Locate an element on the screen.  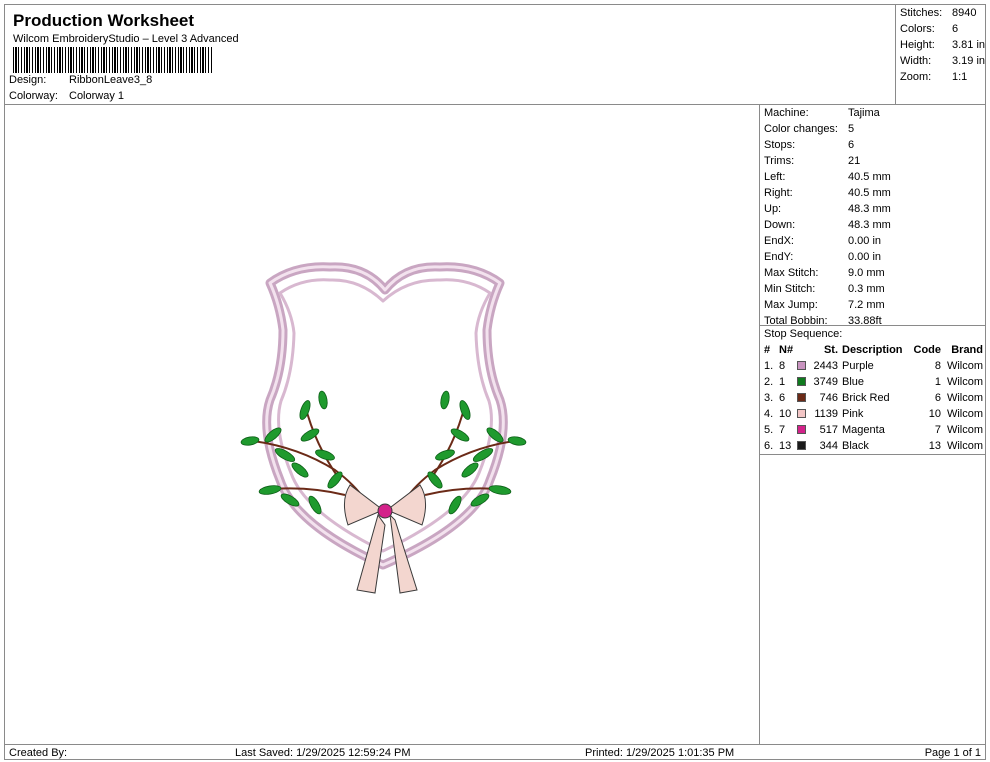
design-field: Design: RibbonLeave3_8 is located at coordinates (80, 80).